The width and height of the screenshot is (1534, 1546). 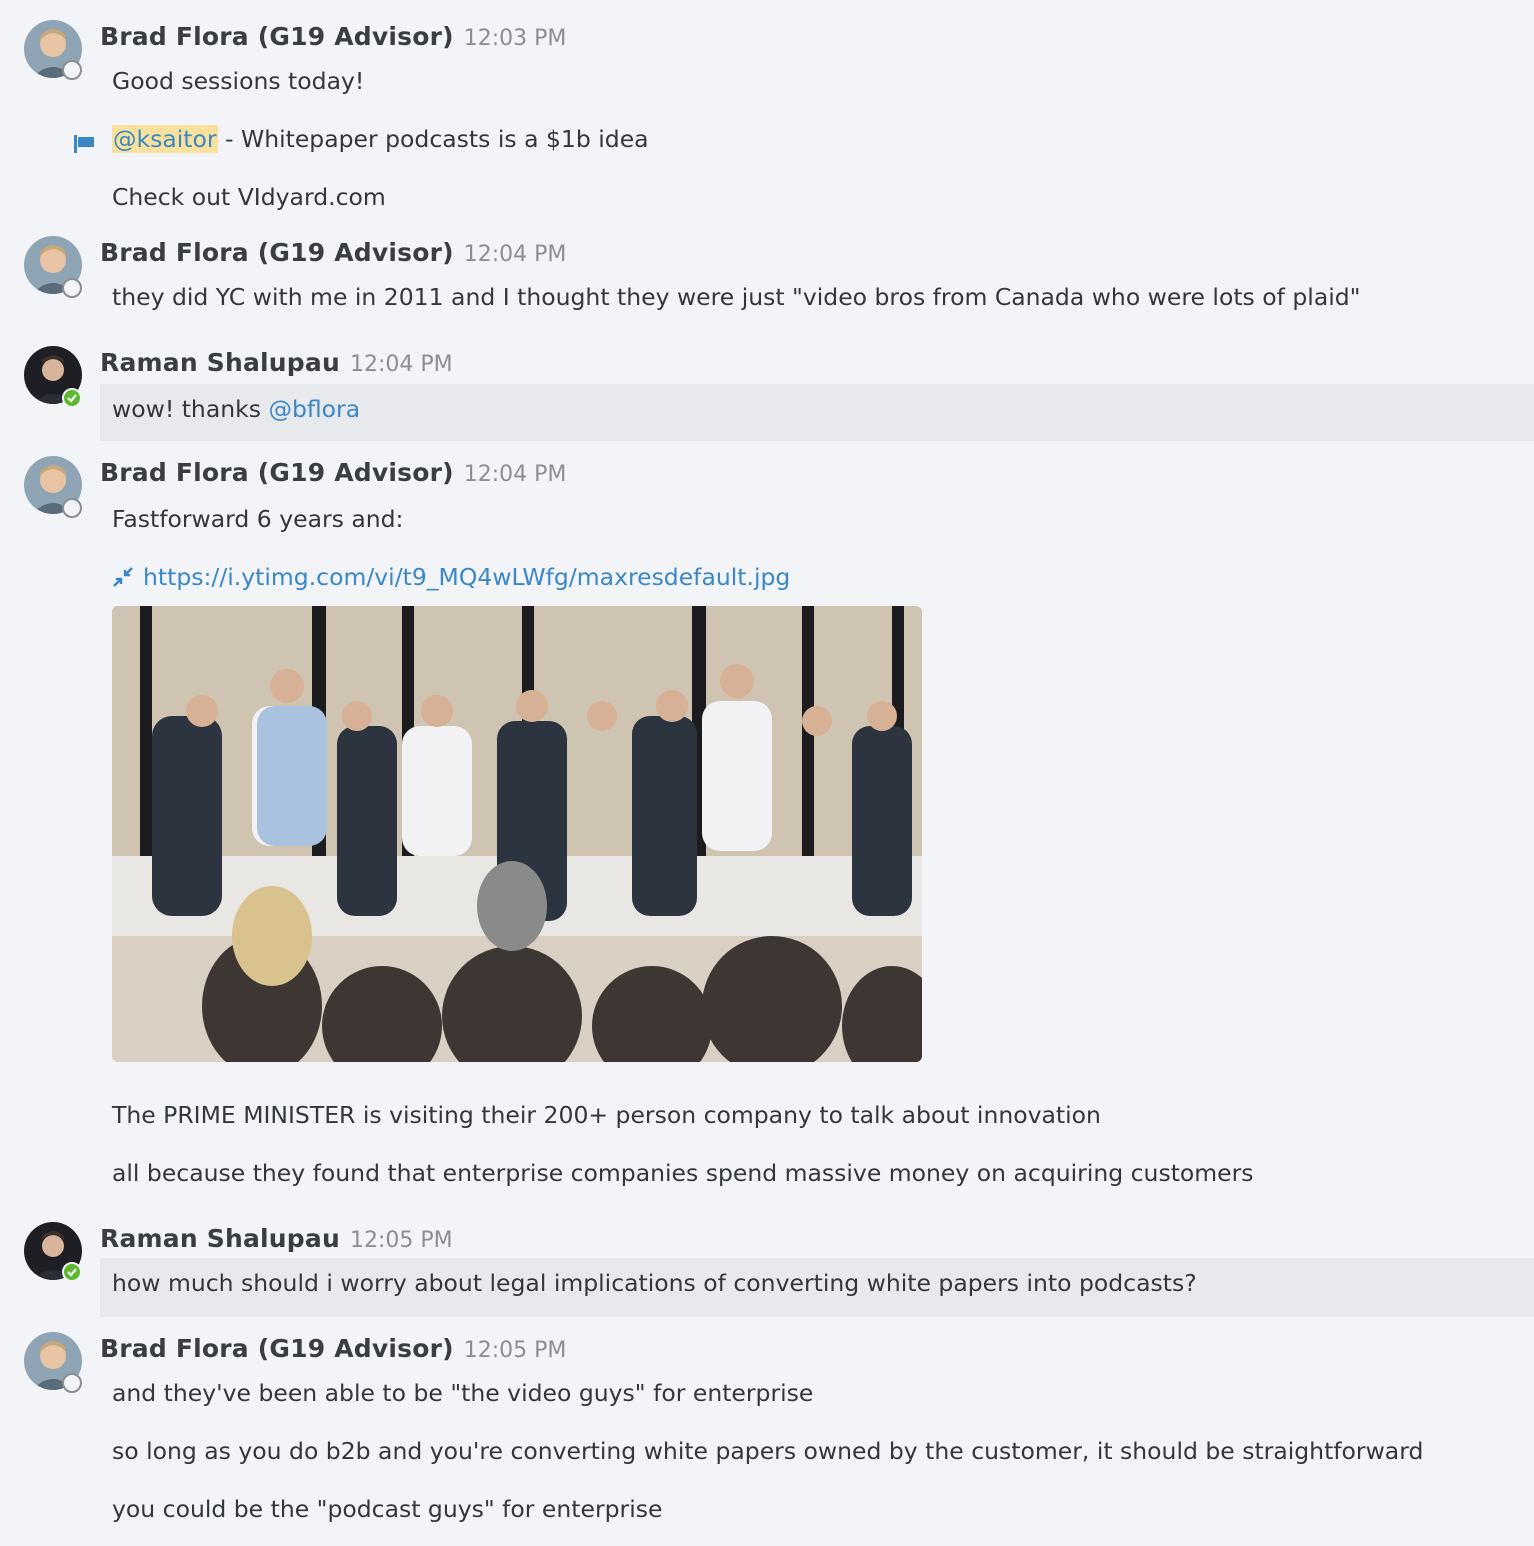 I want to click on message-header: Brad Flora (G19 Advisor) 12:03 PM, so click(x=333, y=36).